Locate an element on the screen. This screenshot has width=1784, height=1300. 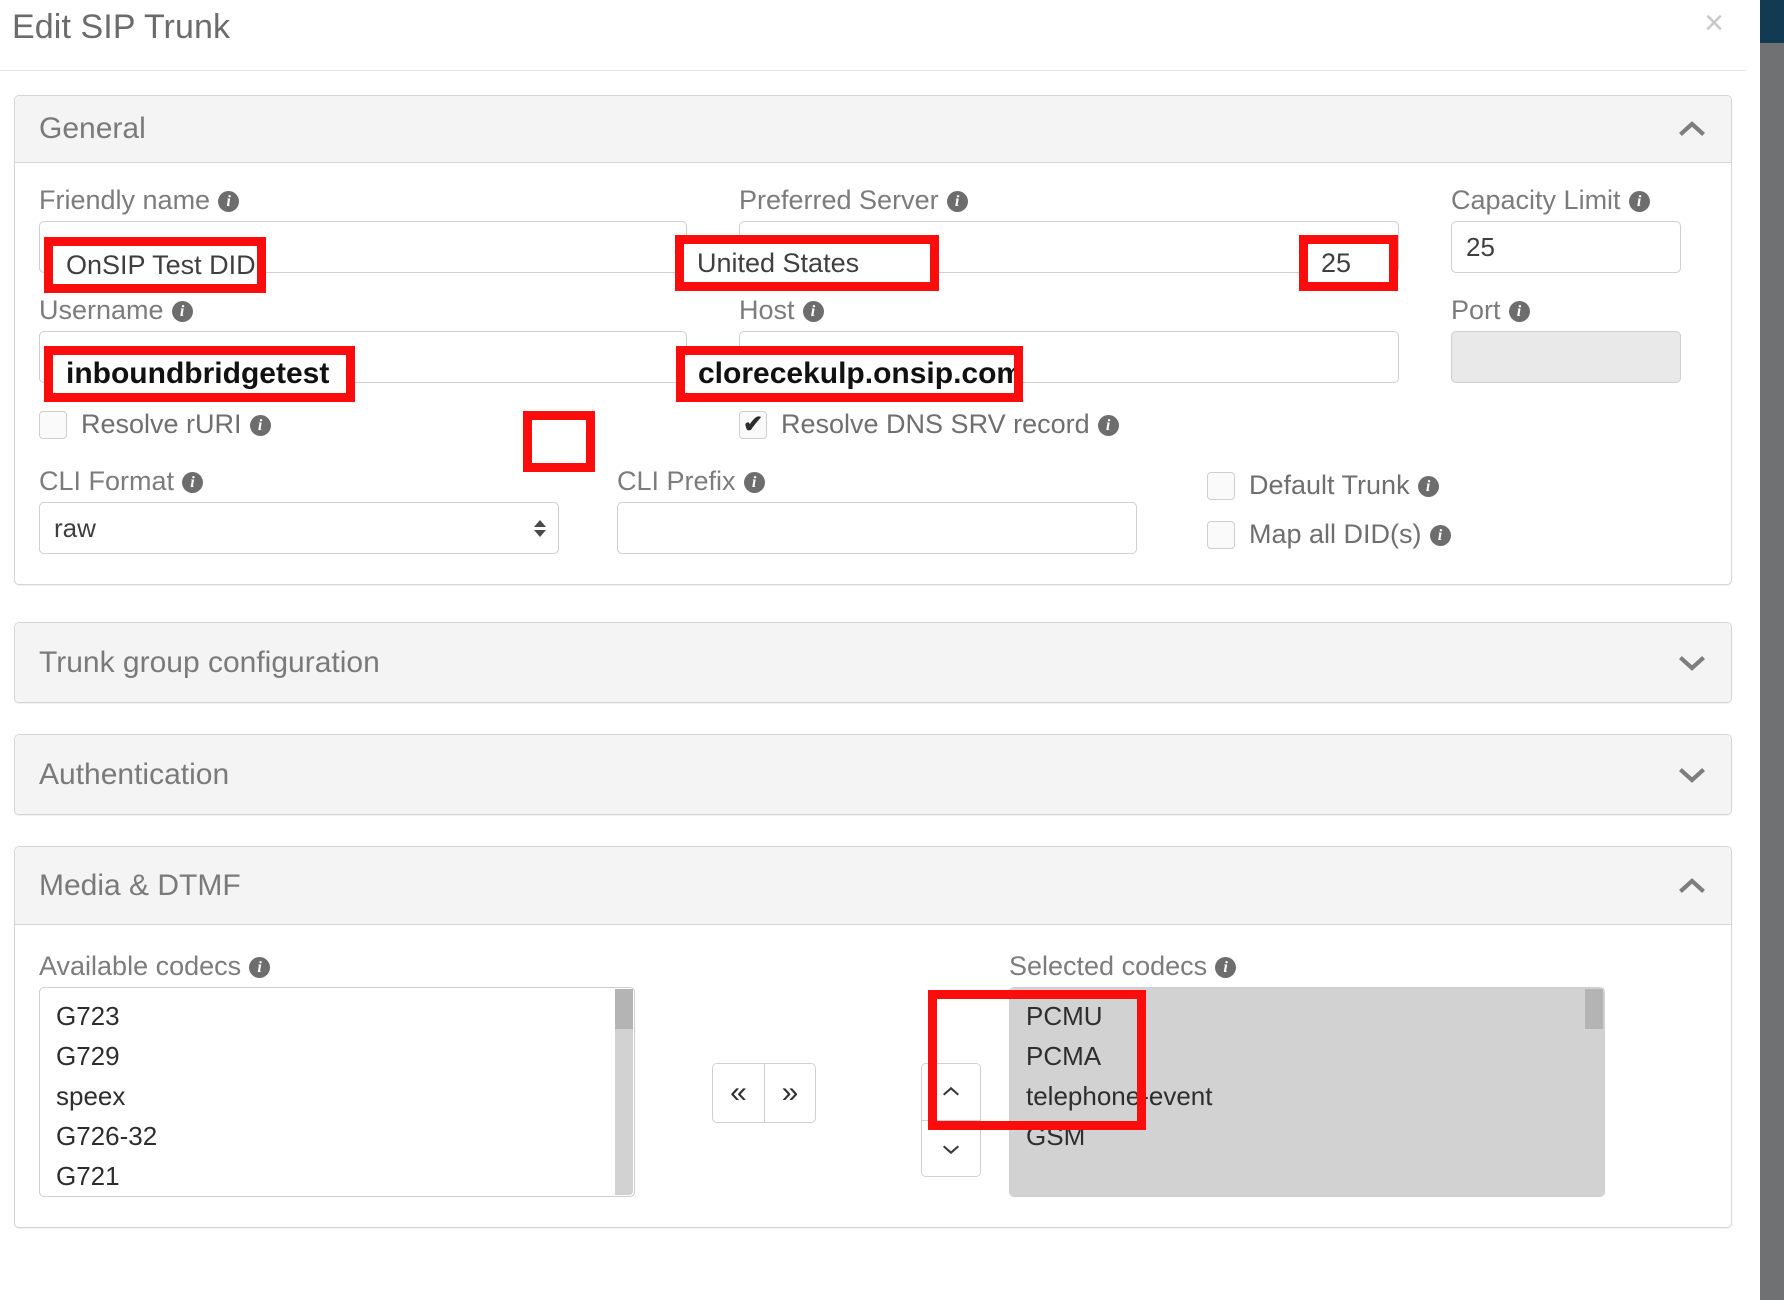
list-item: GSM is located at coordinates (1307, 1136).